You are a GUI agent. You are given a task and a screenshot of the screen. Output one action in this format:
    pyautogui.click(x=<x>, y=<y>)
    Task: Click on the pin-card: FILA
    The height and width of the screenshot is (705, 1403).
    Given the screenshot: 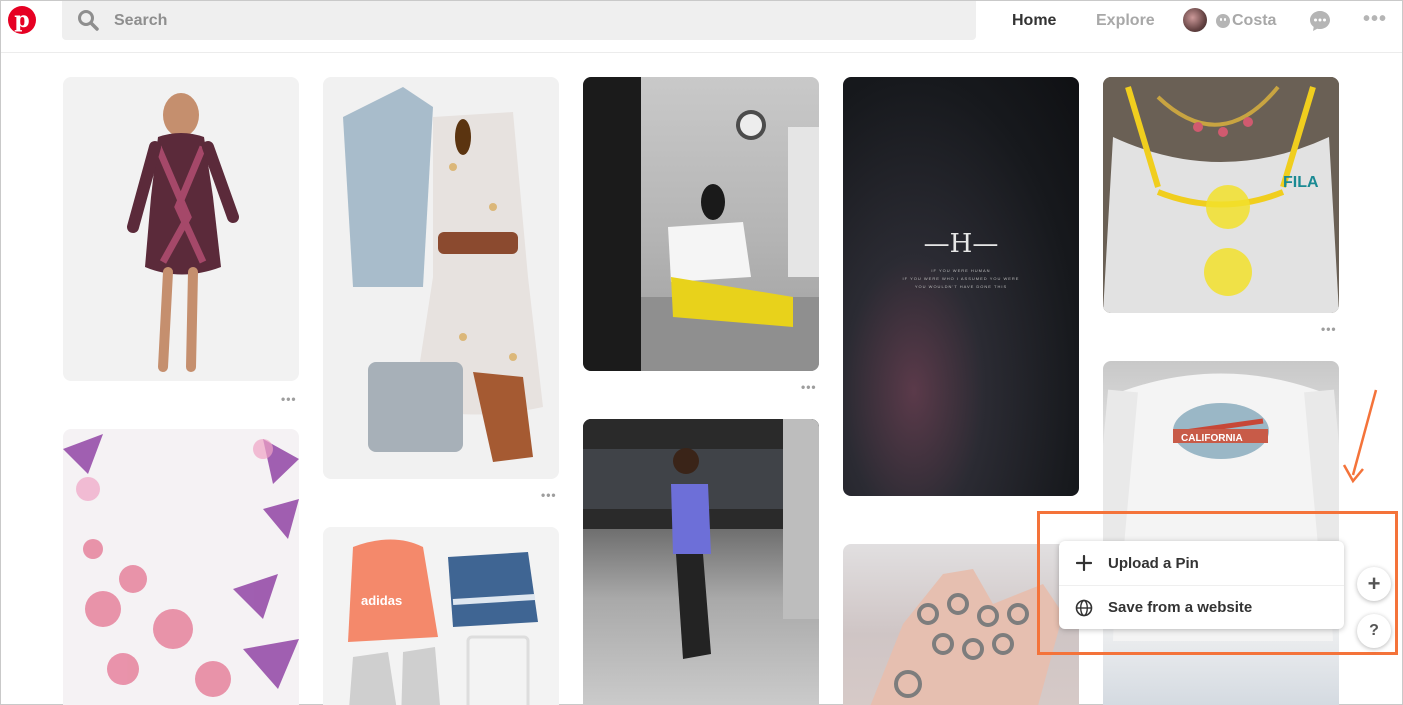 What is the action you would take?
    pyautogui.click(x=1221, y=195)
    